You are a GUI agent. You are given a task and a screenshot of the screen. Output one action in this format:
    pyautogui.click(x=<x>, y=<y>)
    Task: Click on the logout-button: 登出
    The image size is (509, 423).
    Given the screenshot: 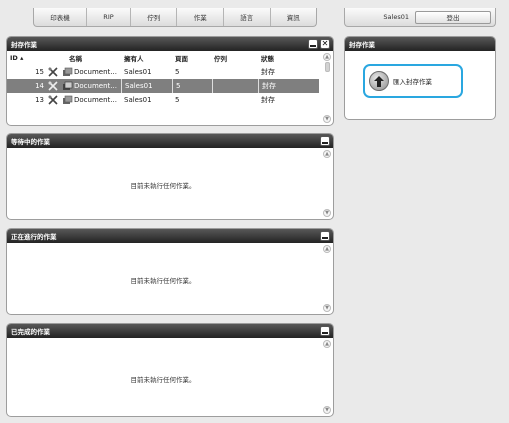 What is the action you would take?
    pyautogui.click(x=453, y=17)
    